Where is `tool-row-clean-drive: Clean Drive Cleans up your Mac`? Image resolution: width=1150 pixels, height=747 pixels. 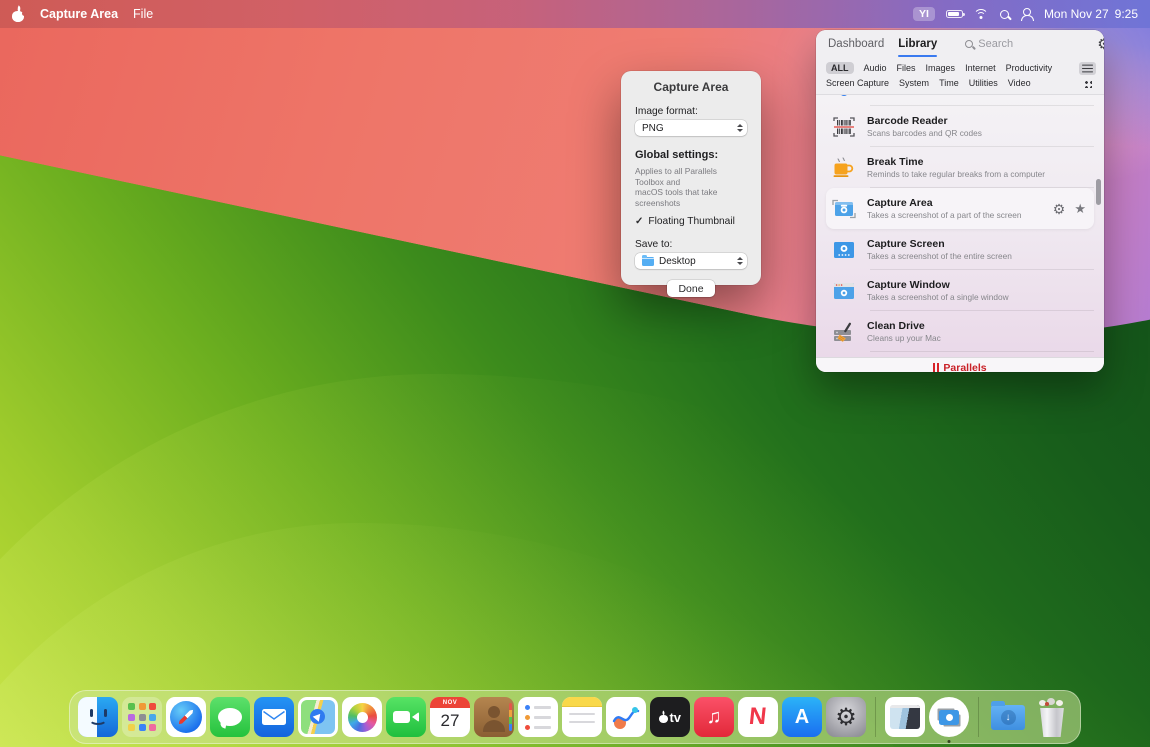 tool-row-clean-drive: Clean Drive Cleans up your Mac is located at coordinates (960, 331).